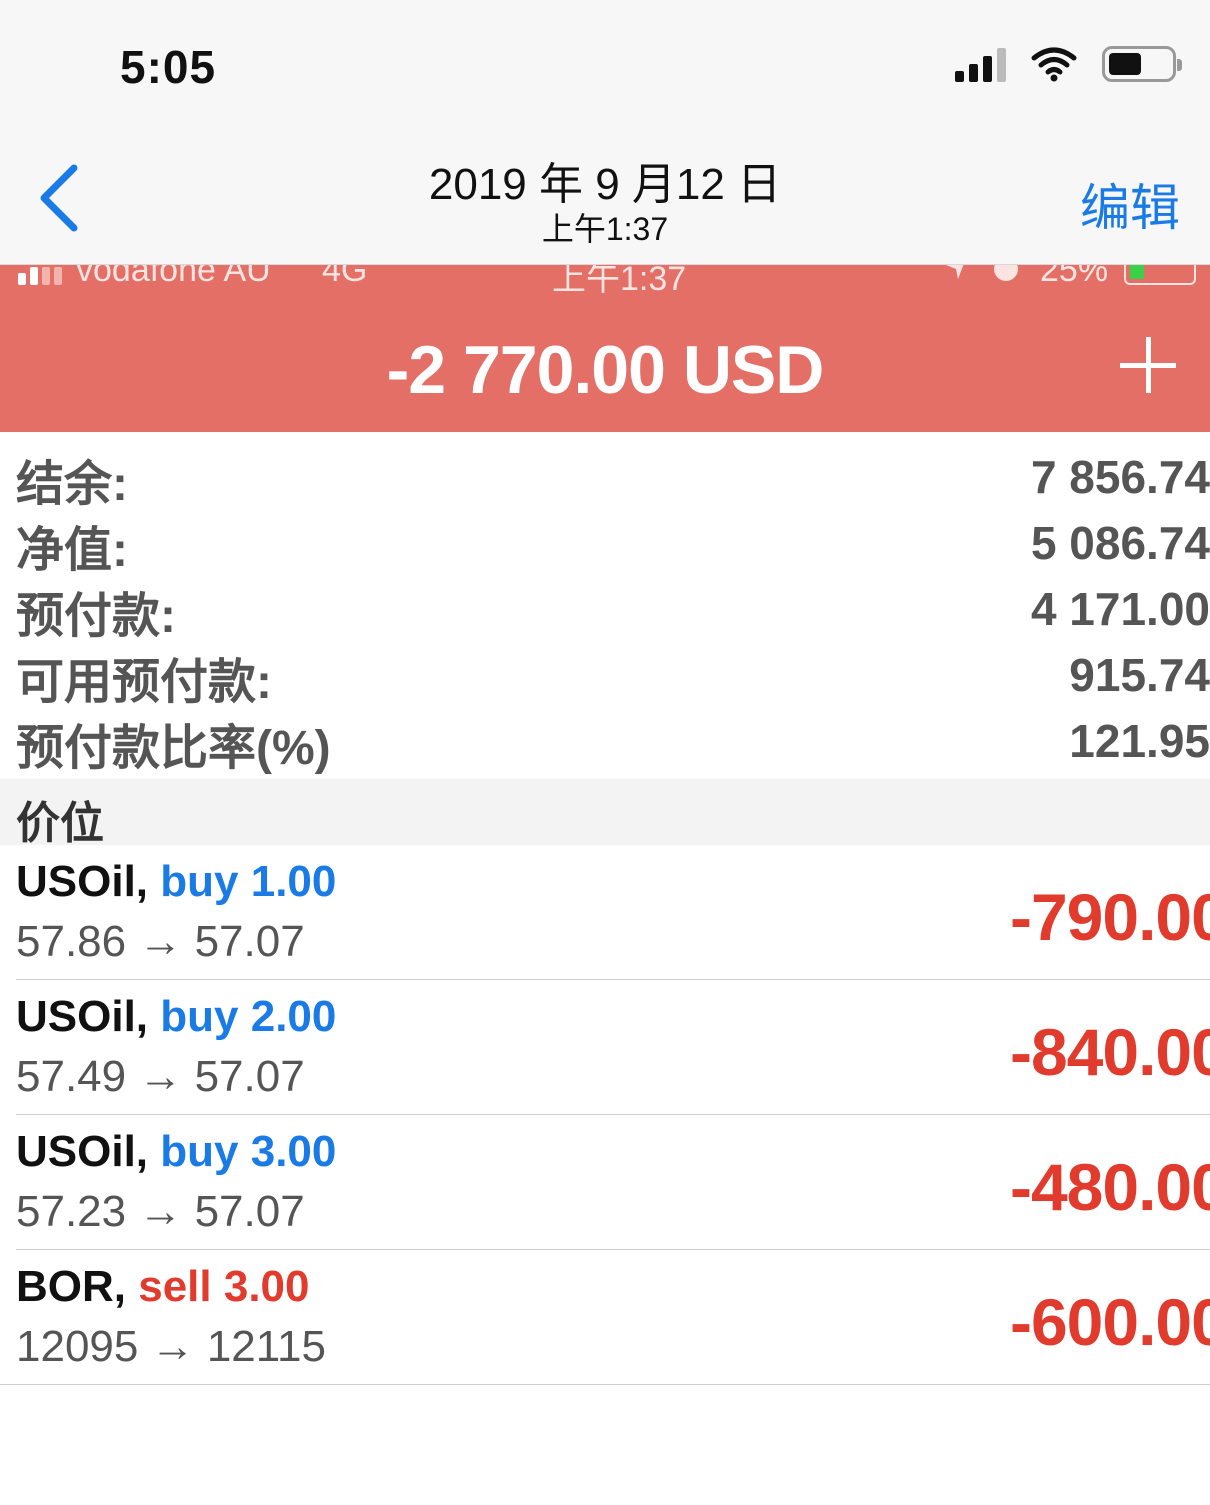 This screenshot has width=1210, height=1505. What do you see at coordinates (266, 1346) in the screenshot?
I see `current-price: 12115` at bounding box center [266, 1346].